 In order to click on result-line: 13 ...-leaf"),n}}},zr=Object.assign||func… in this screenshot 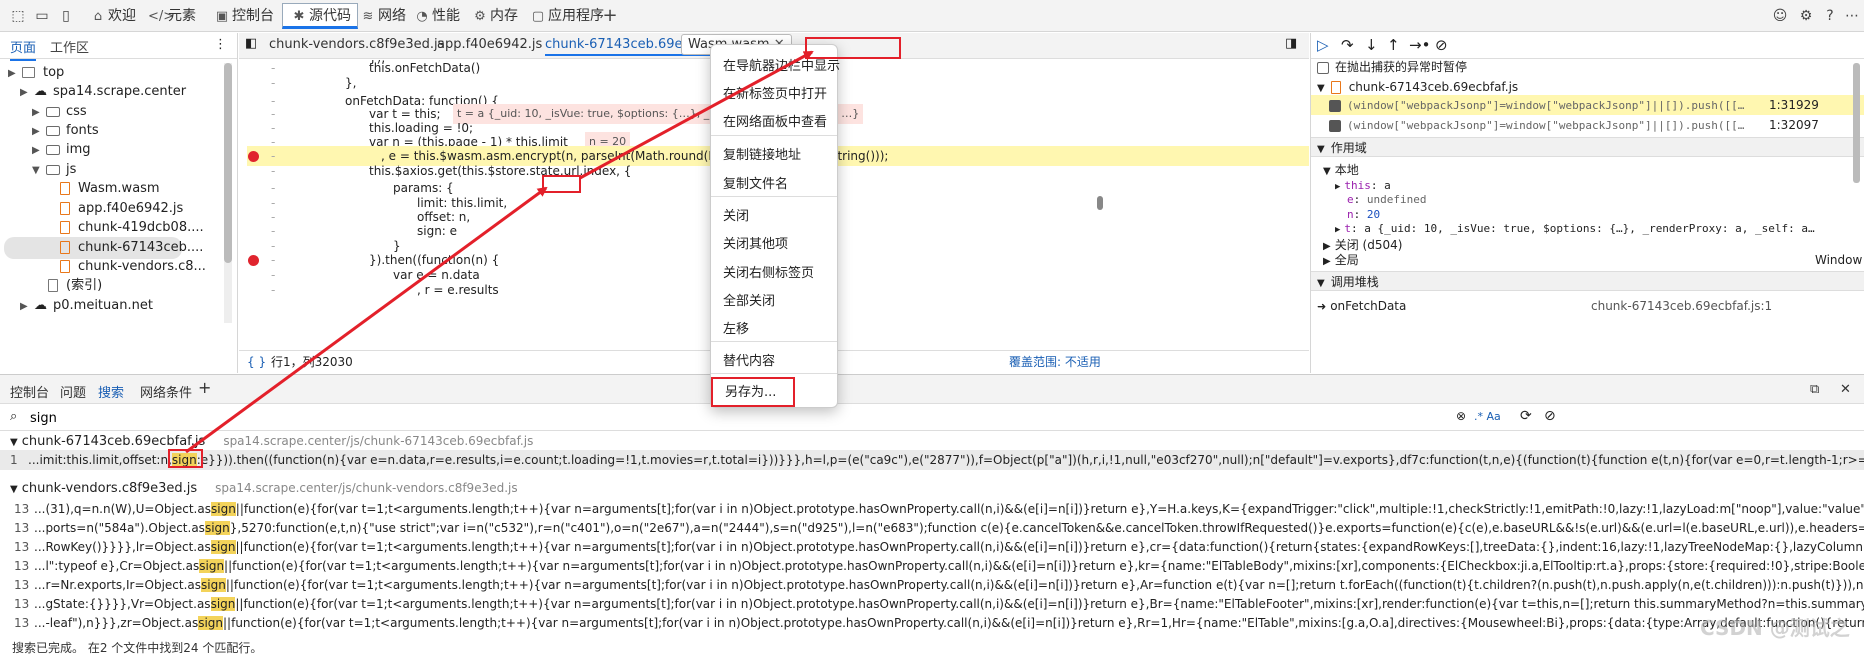, I will do `click(932, 623)`.